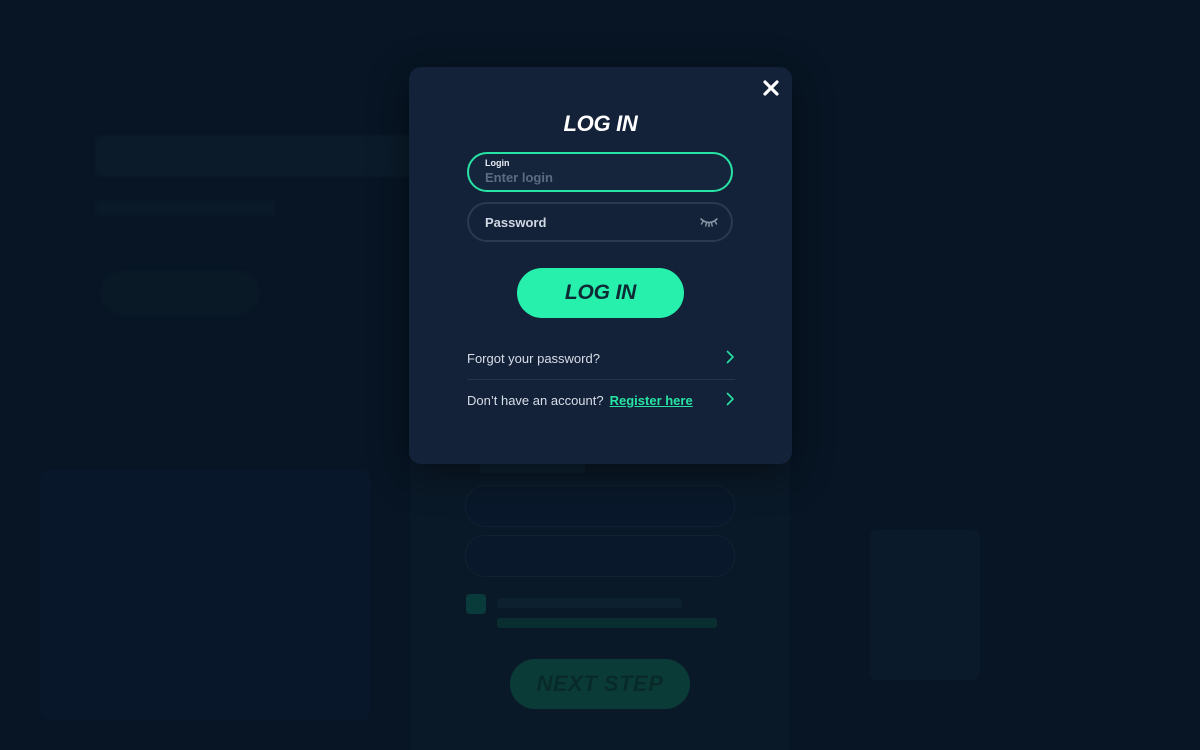 The height and width of the screenshot is (750, 1200). What do you see at coordinates (600, 293) in the screenshot?
I see `login-submit-button: LOG IN` at bounding box center [600, 293].